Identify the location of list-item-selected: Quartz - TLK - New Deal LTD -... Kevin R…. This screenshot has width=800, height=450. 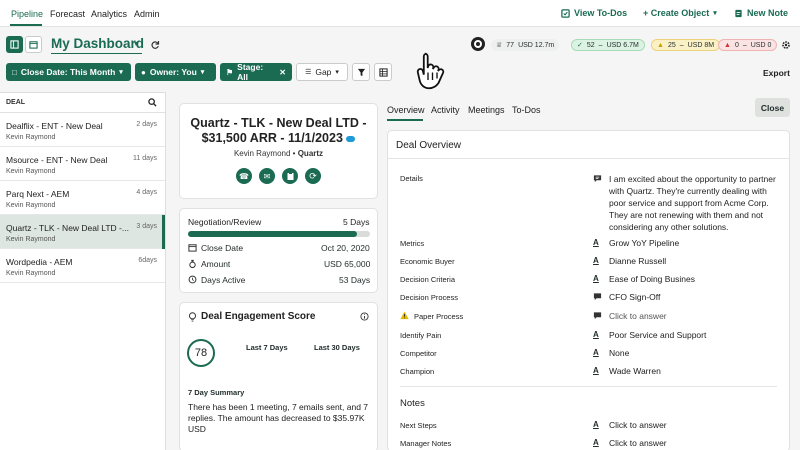
(82, 232).